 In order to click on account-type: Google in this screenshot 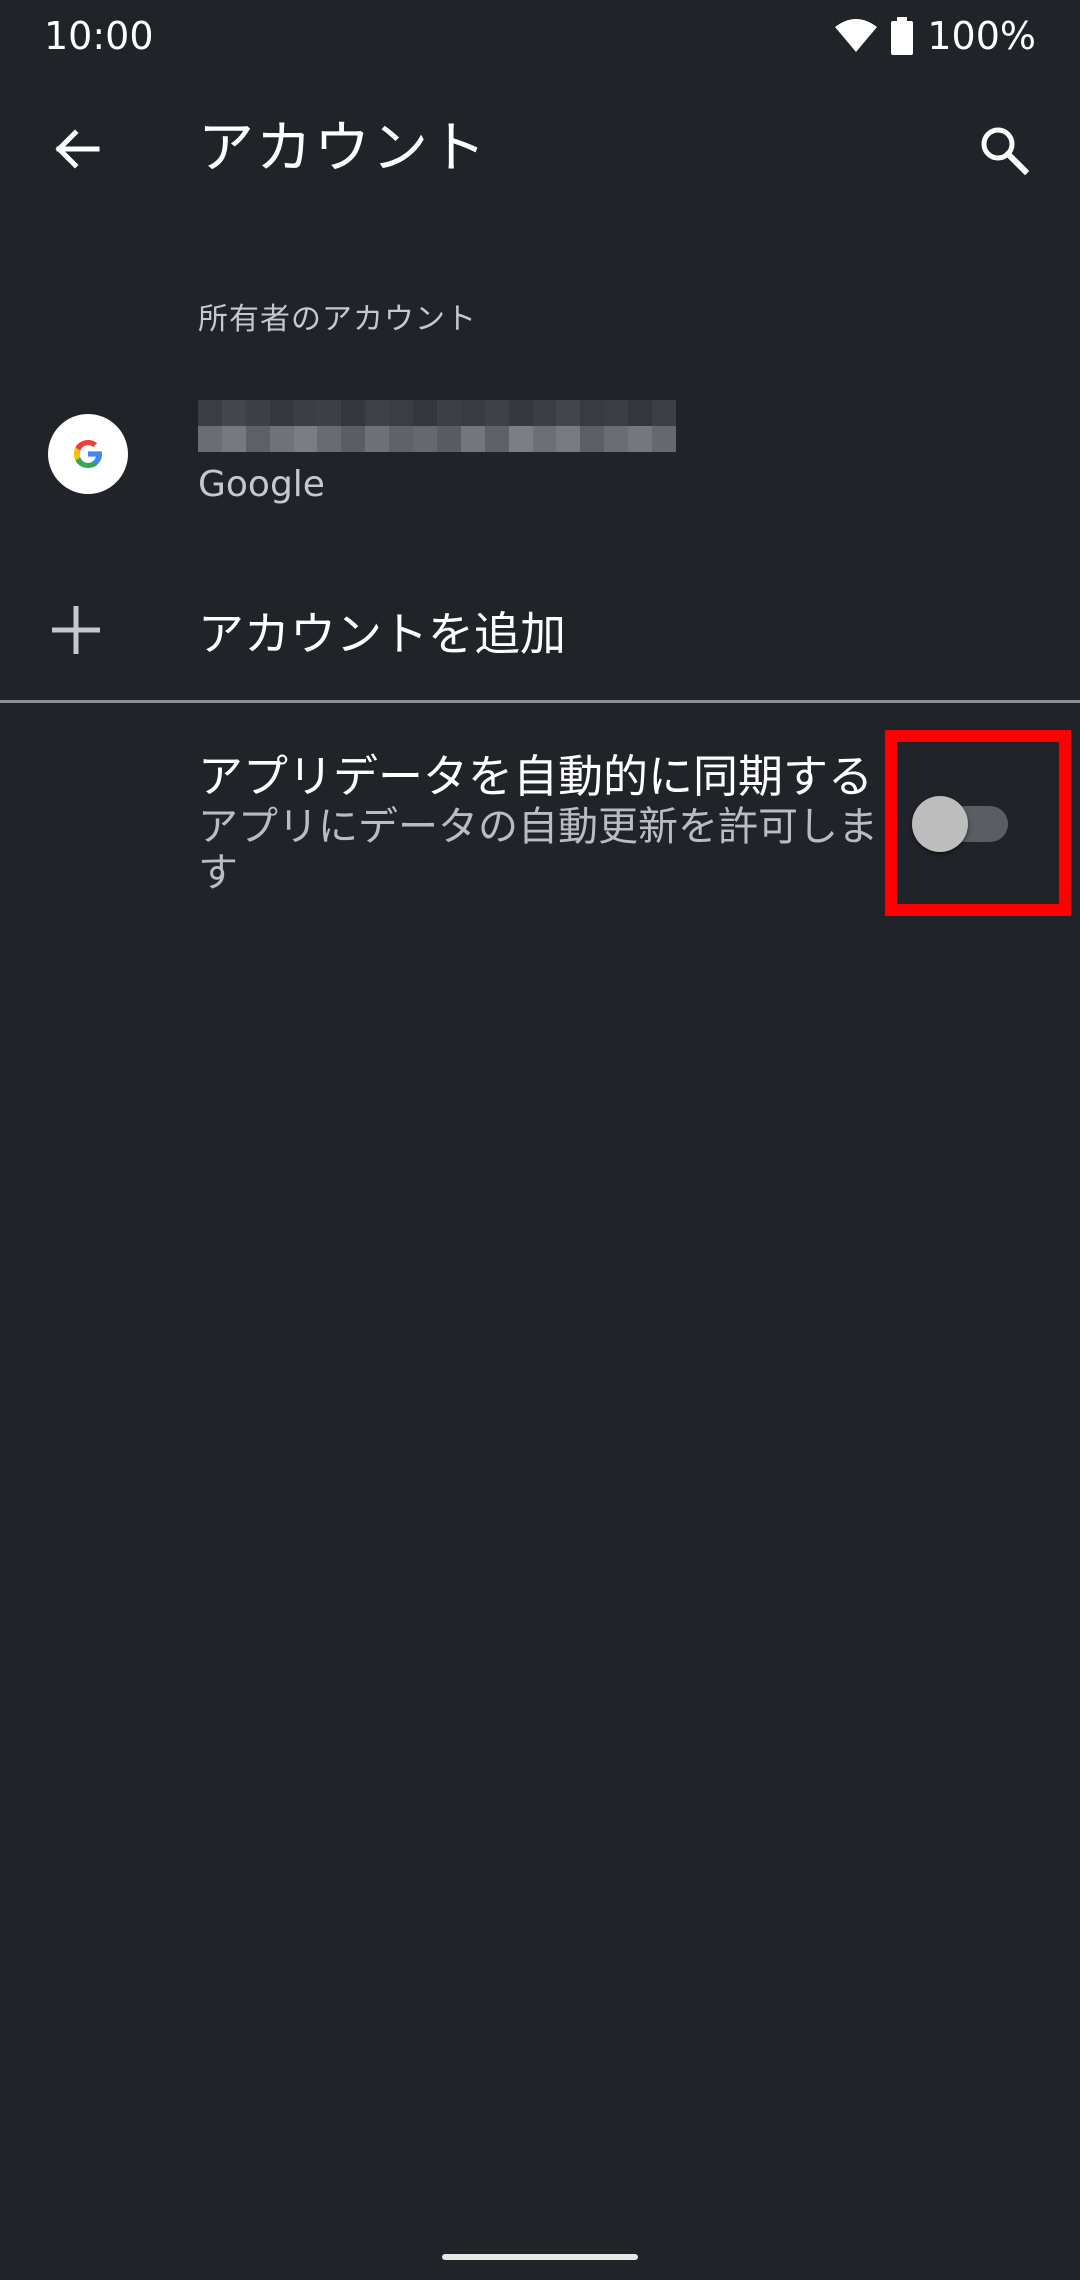, I will do `click(261, 484)`.